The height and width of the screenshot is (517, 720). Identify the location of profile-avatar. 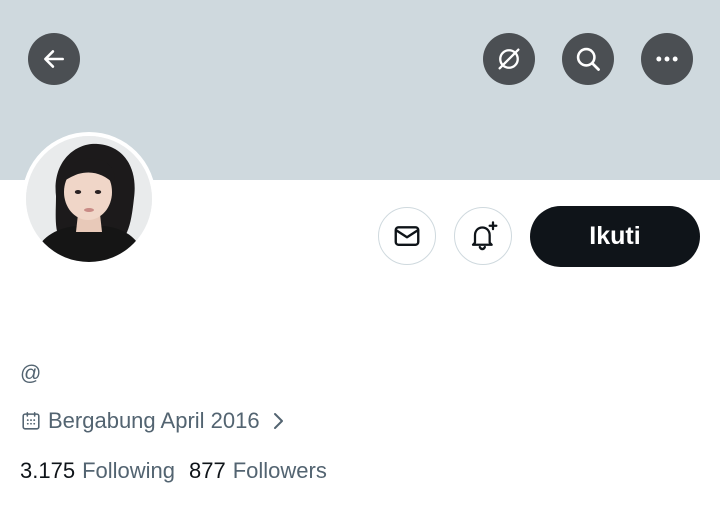
(89, 199).